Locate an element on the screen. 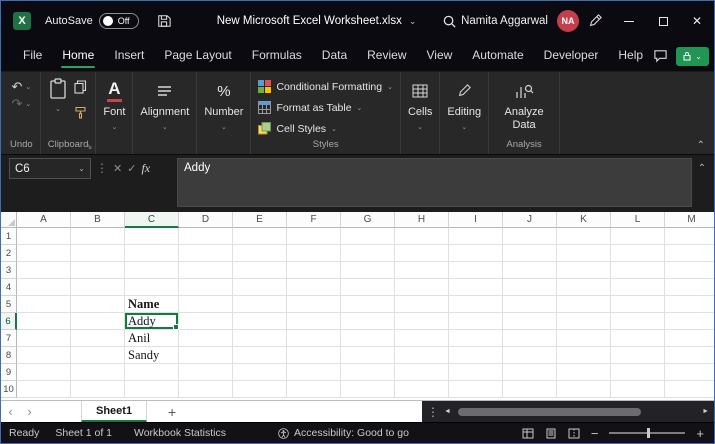 The height and width of the screenshot is (444, 715). document-title: New Microsoft Excel Worksheet.xlsx ⌄ is located at coordinates (317, 21).